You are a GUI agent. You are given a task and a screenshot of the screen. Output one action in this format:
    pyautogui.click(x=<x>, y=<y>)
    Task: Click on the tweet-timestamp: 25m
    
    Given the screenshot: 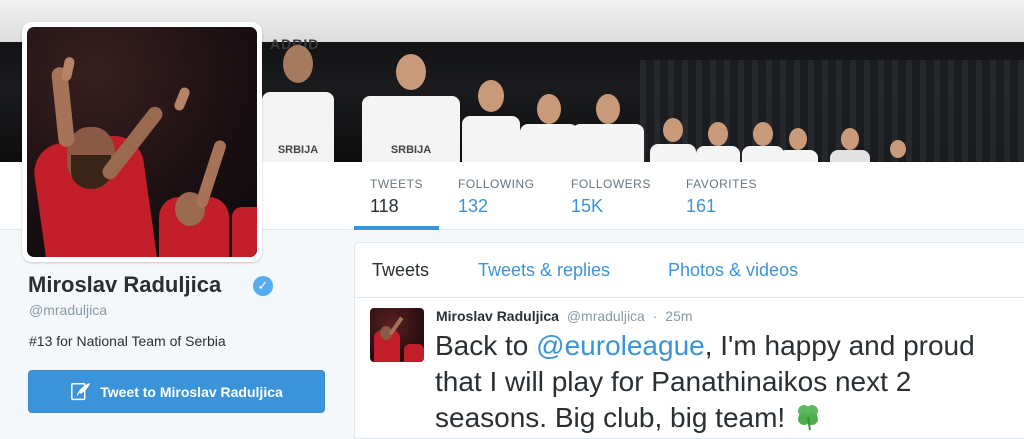 What is the action you would take?
    pyautogui.click(x=678, y=316)
    